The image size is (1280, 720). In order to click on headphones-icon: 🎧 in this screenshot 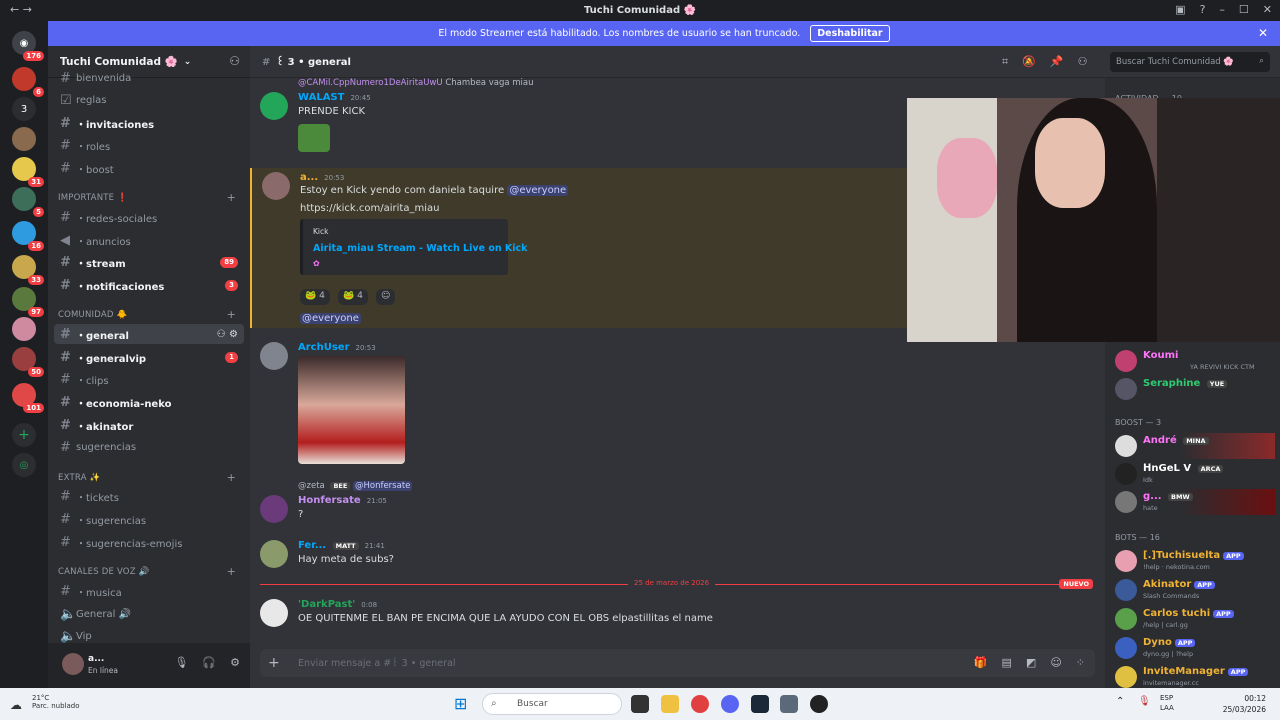, I will do `click(209, 662)`.